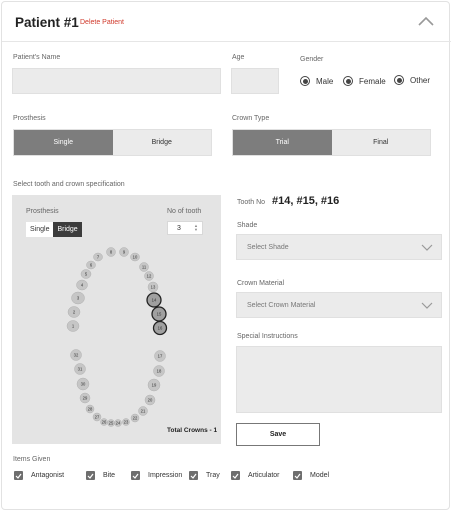  I want to click on checkbox-antagonist: Antagonist, so click(39, 475).